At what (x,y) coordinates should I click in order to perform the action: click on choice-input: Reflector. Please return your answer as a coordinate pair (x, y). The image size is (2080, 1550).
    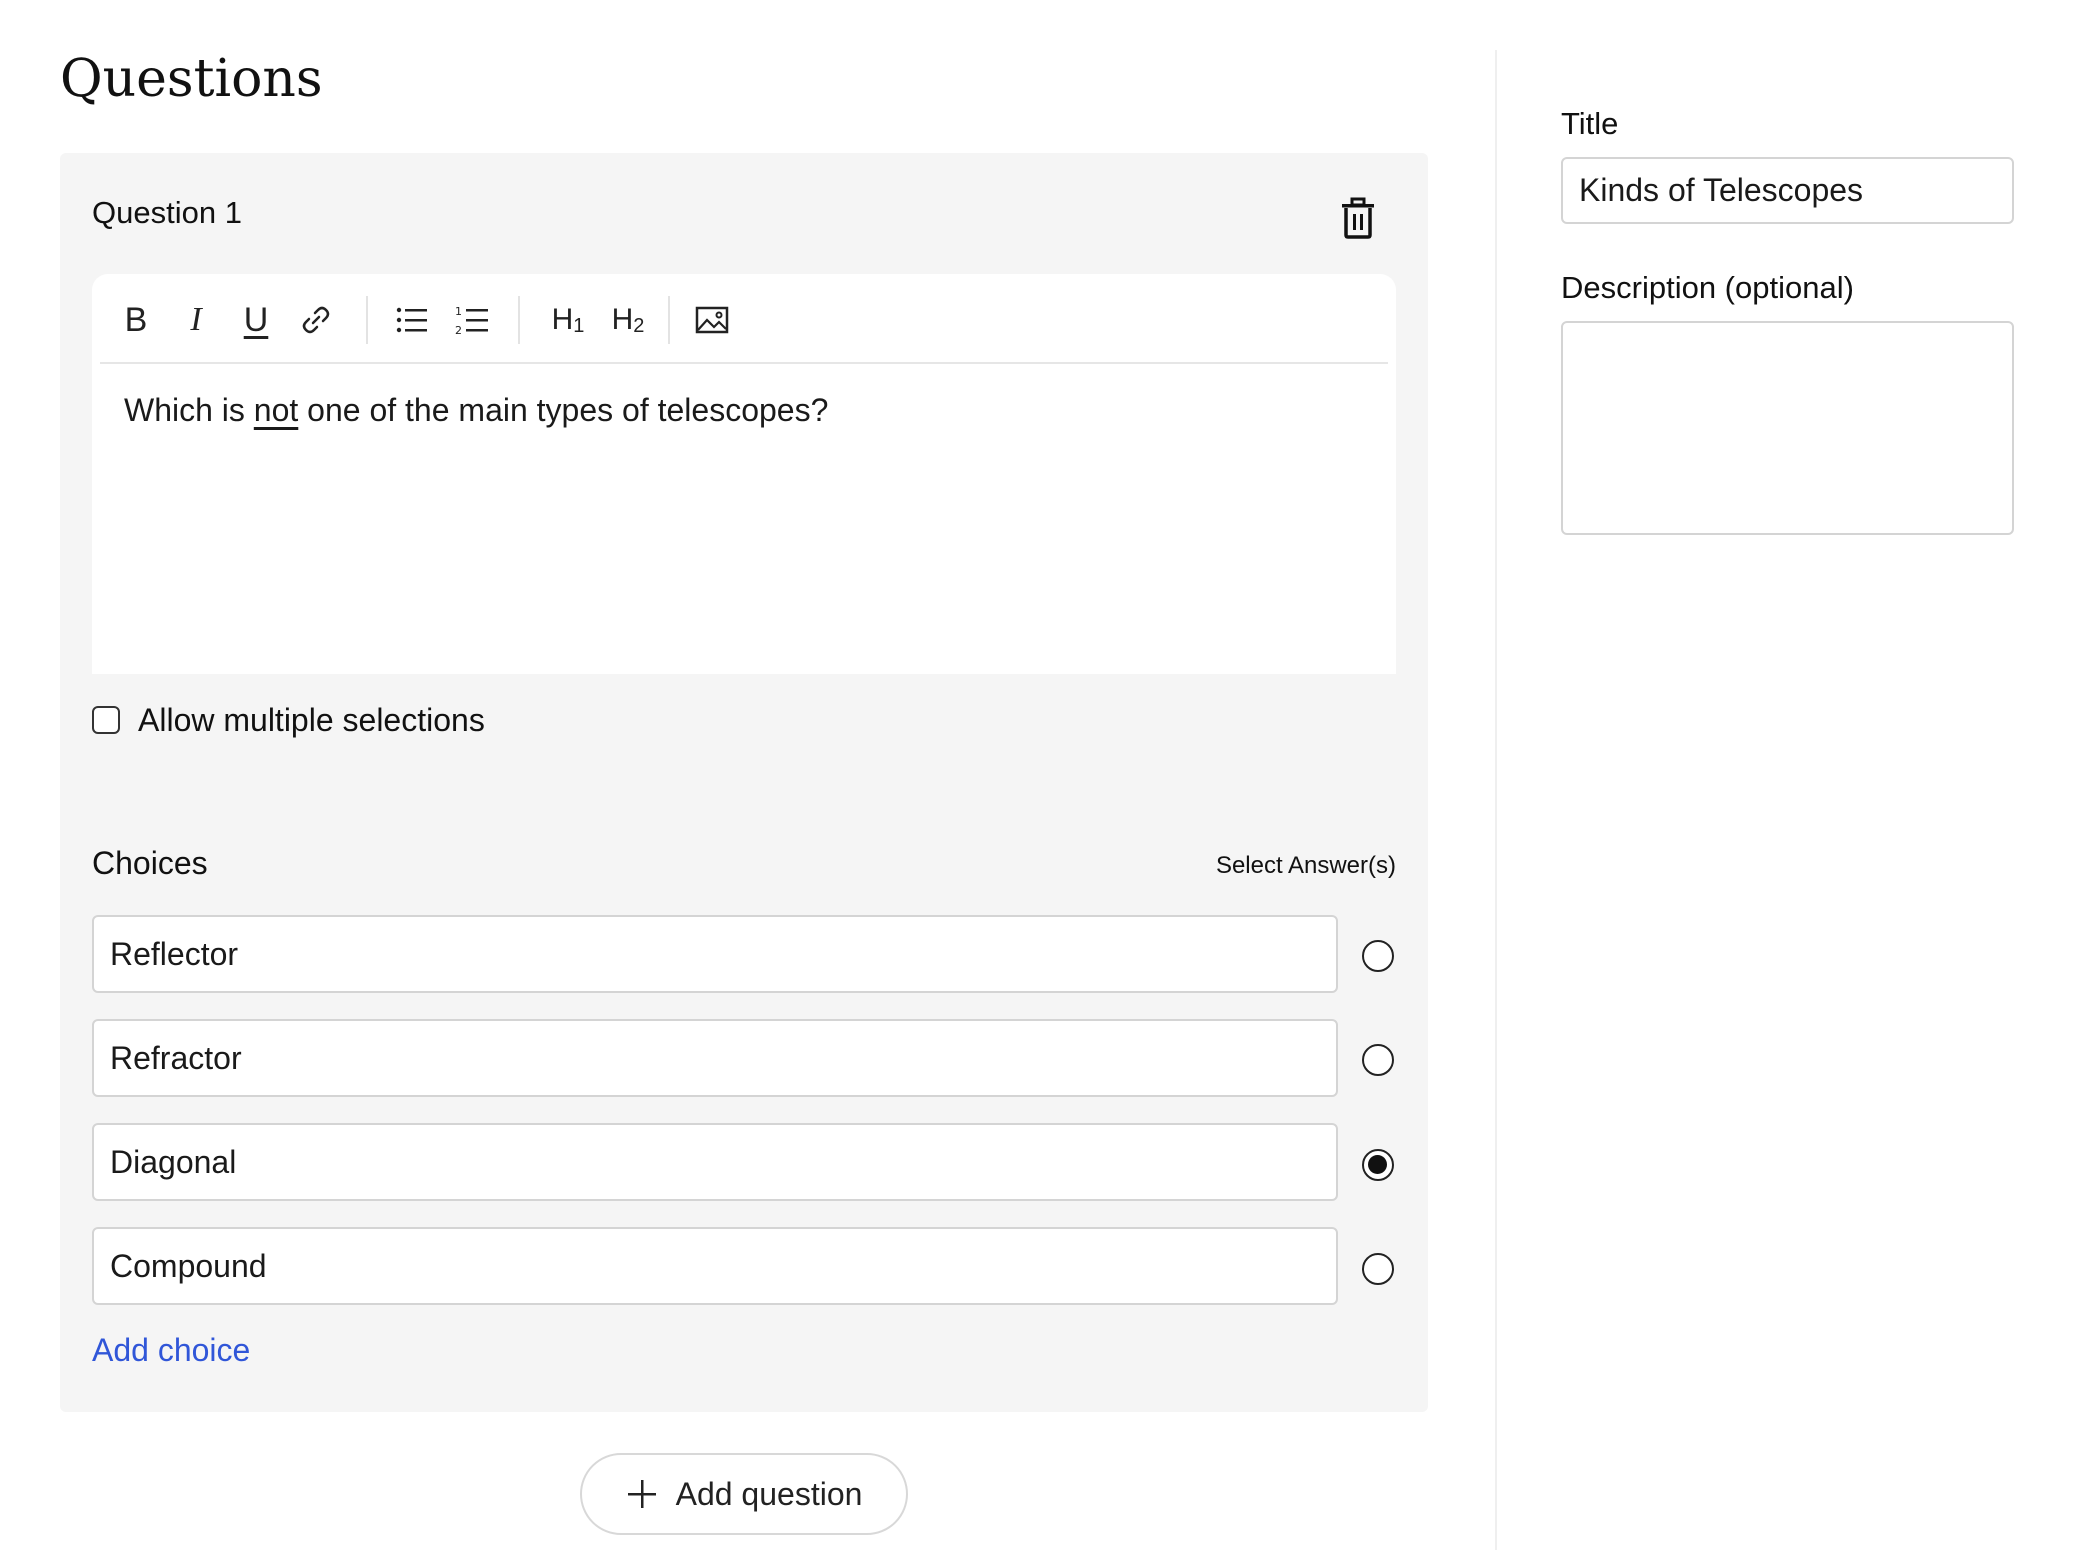
    Looking at the image, I should click on (715, 954).